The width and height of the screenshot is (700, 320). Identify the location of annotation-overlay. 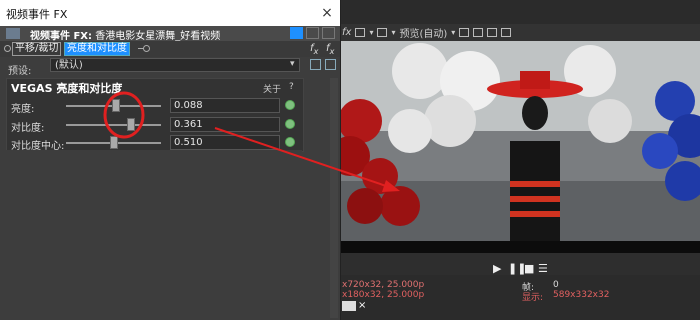
(251, 141).